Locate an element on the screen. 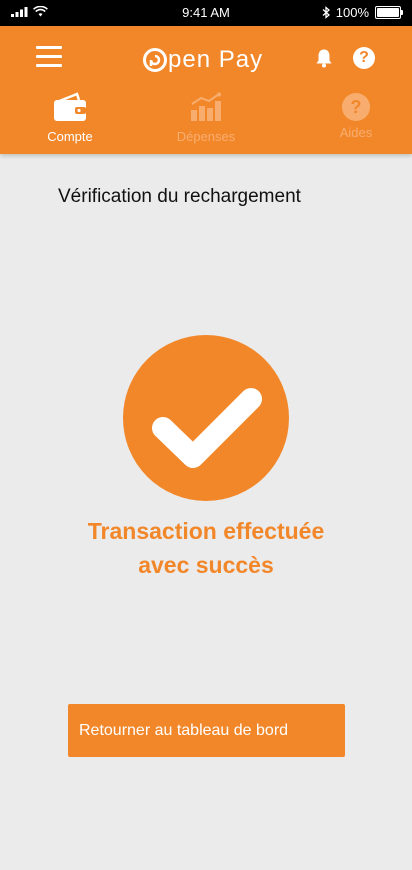  tab-bar: Compte Dépenses ? Aides is located at coordinates (206, 120).